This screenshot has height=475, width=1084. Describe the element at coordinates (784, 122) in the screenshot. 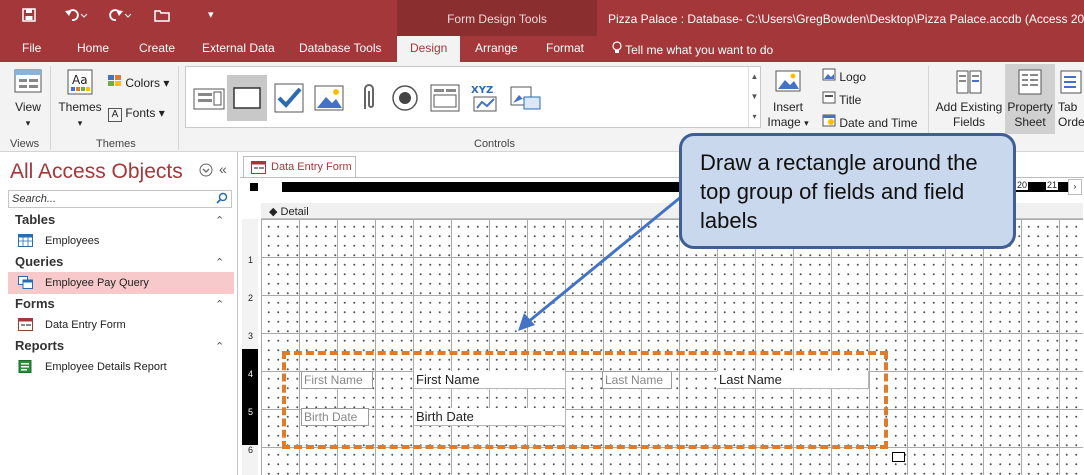

I see `insert-image-label-2: Image` at that location.